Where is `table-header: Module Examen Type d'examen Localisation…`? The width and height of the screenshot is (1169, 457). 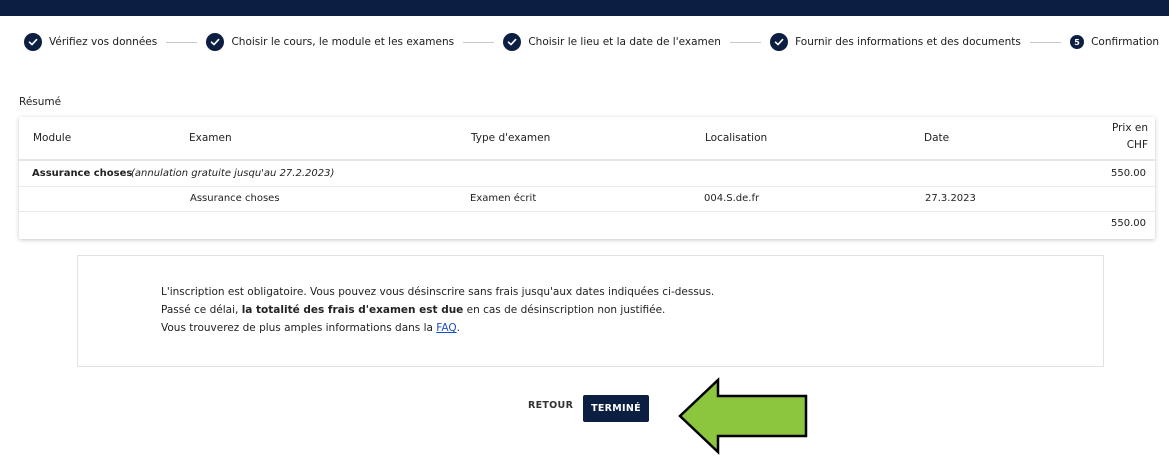
table-header: Module Examen Type d'examen Localisation… is located at coordinates (587, 139).